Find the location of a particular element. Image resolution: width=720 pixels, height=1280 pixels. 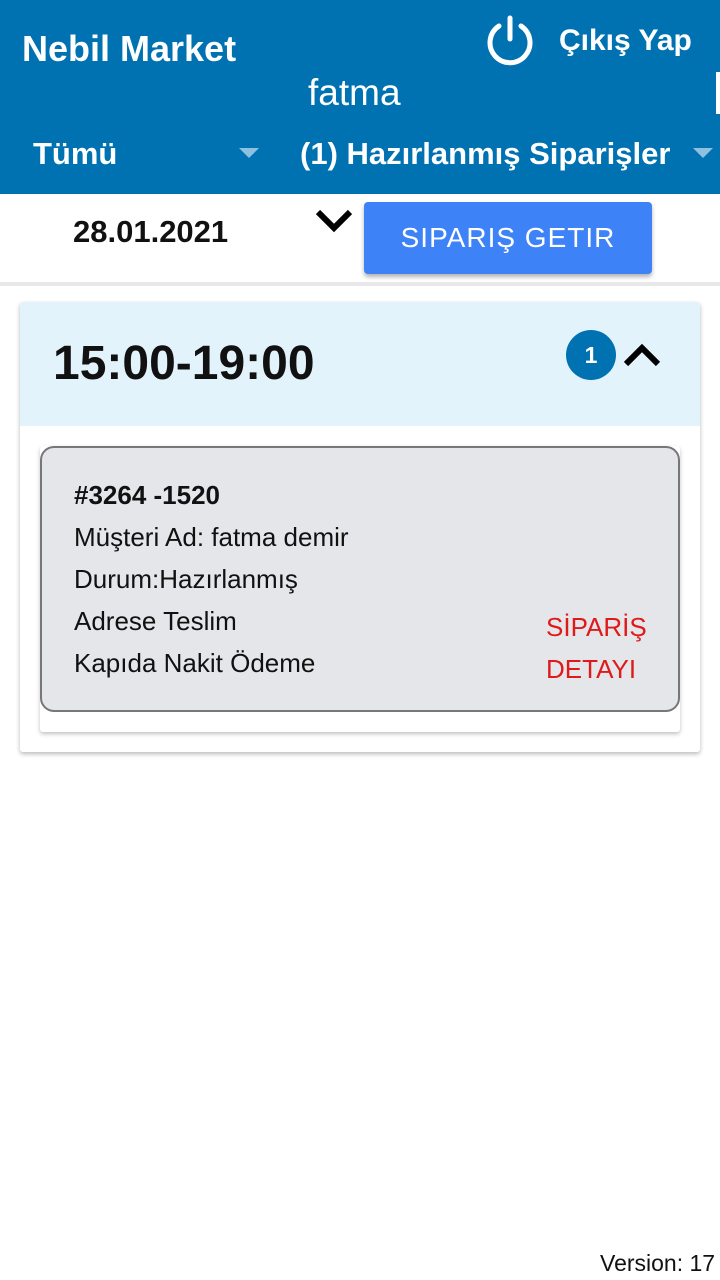

order-count-badge: 1 is located at coordinates (591, 355).